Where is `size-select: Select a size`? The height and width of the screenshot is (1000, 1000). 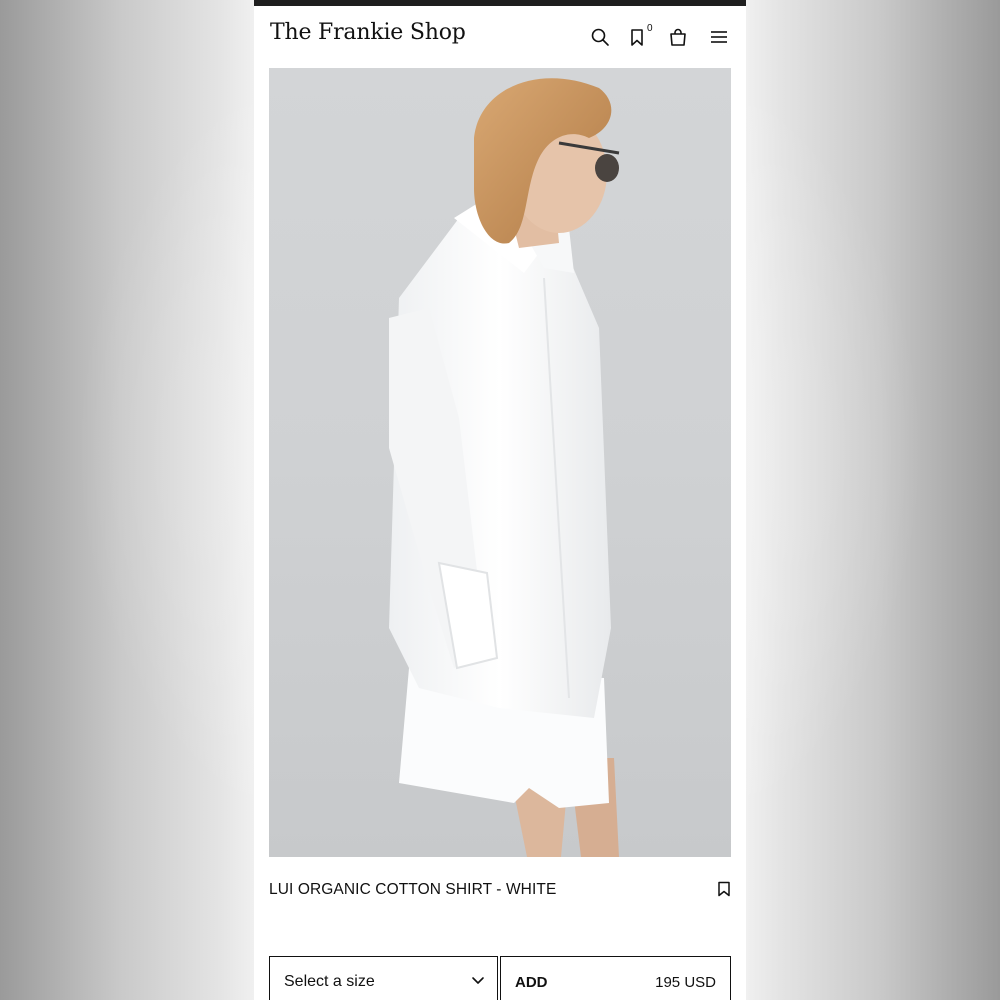
size-select: Select a size is located at coordinates (383, 978).